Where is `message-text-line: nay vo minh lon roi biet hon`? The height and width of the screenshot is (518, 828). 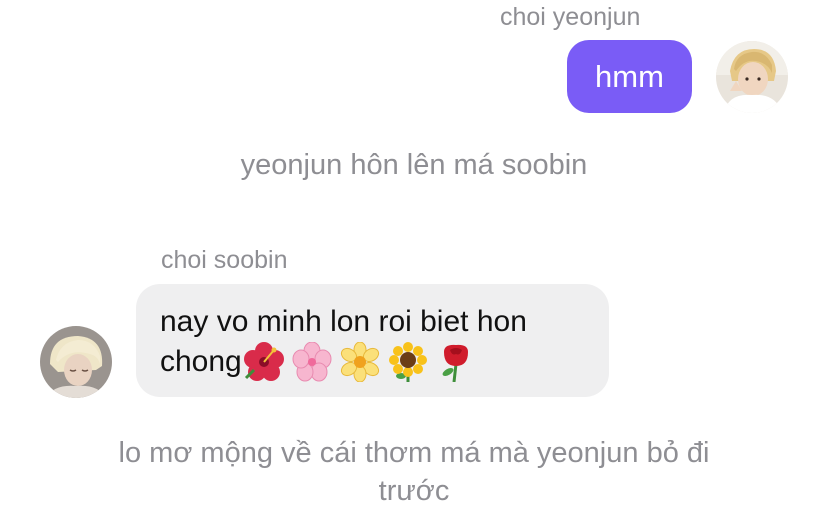 message-text-line: nay vo minh lon roi biet hon is located at coordinates (343, 321).